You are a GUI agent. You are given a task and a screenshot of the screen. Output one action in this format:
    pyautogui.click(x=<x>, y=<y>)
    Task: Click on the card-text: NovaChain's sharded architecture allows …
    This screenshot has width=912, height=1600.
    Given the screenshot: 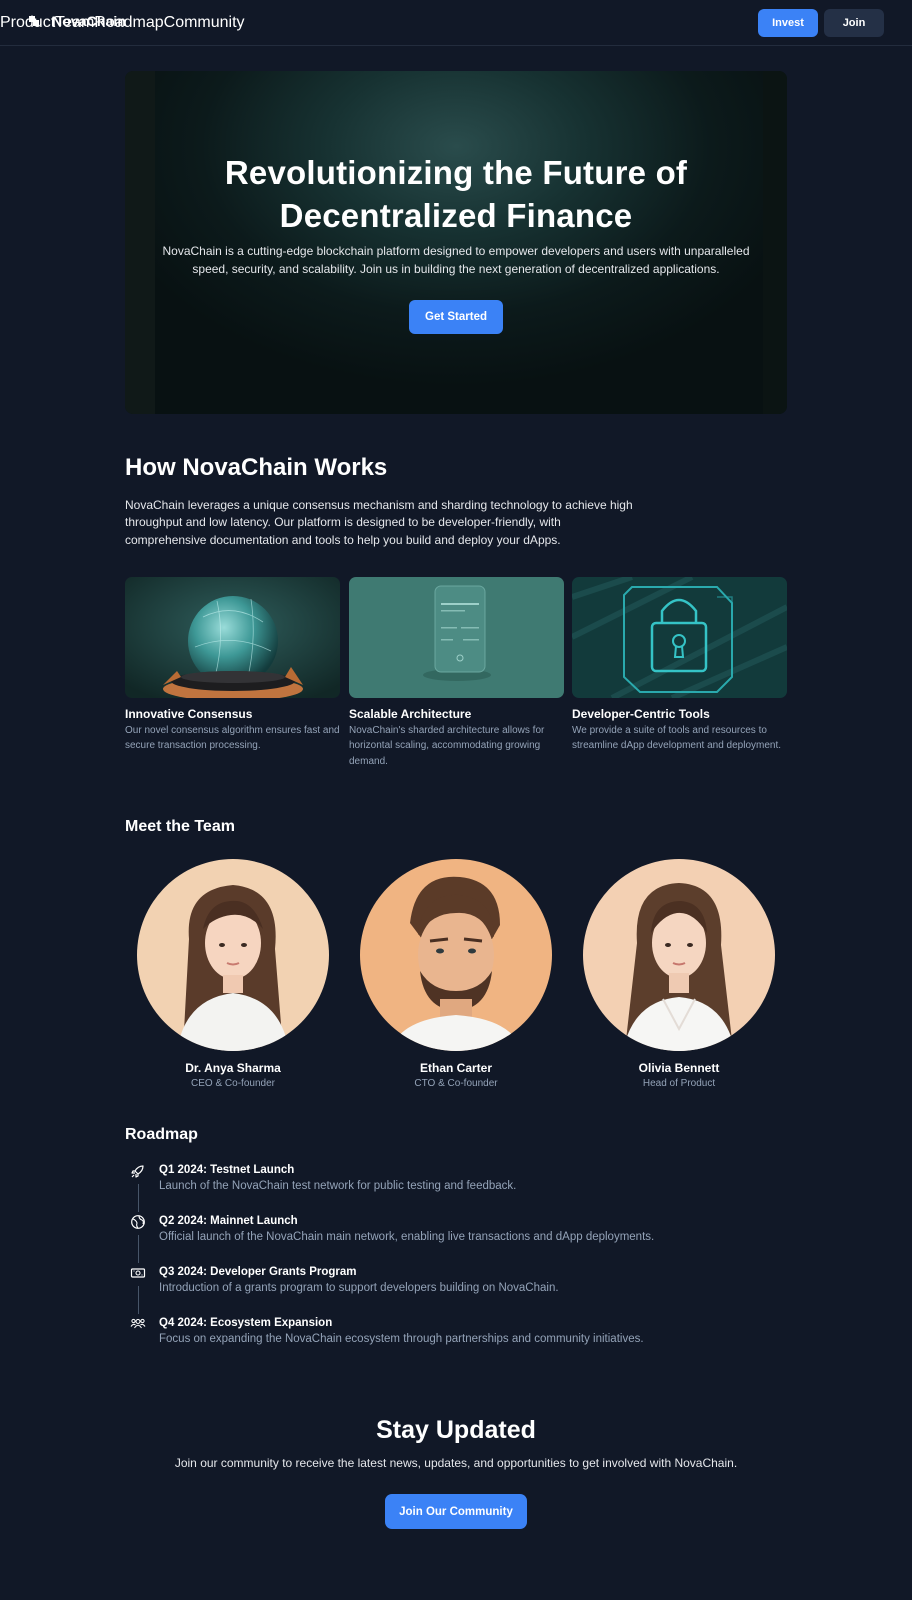 What is the action you would take?
    pyautogui.click(x=447, y=746)
    